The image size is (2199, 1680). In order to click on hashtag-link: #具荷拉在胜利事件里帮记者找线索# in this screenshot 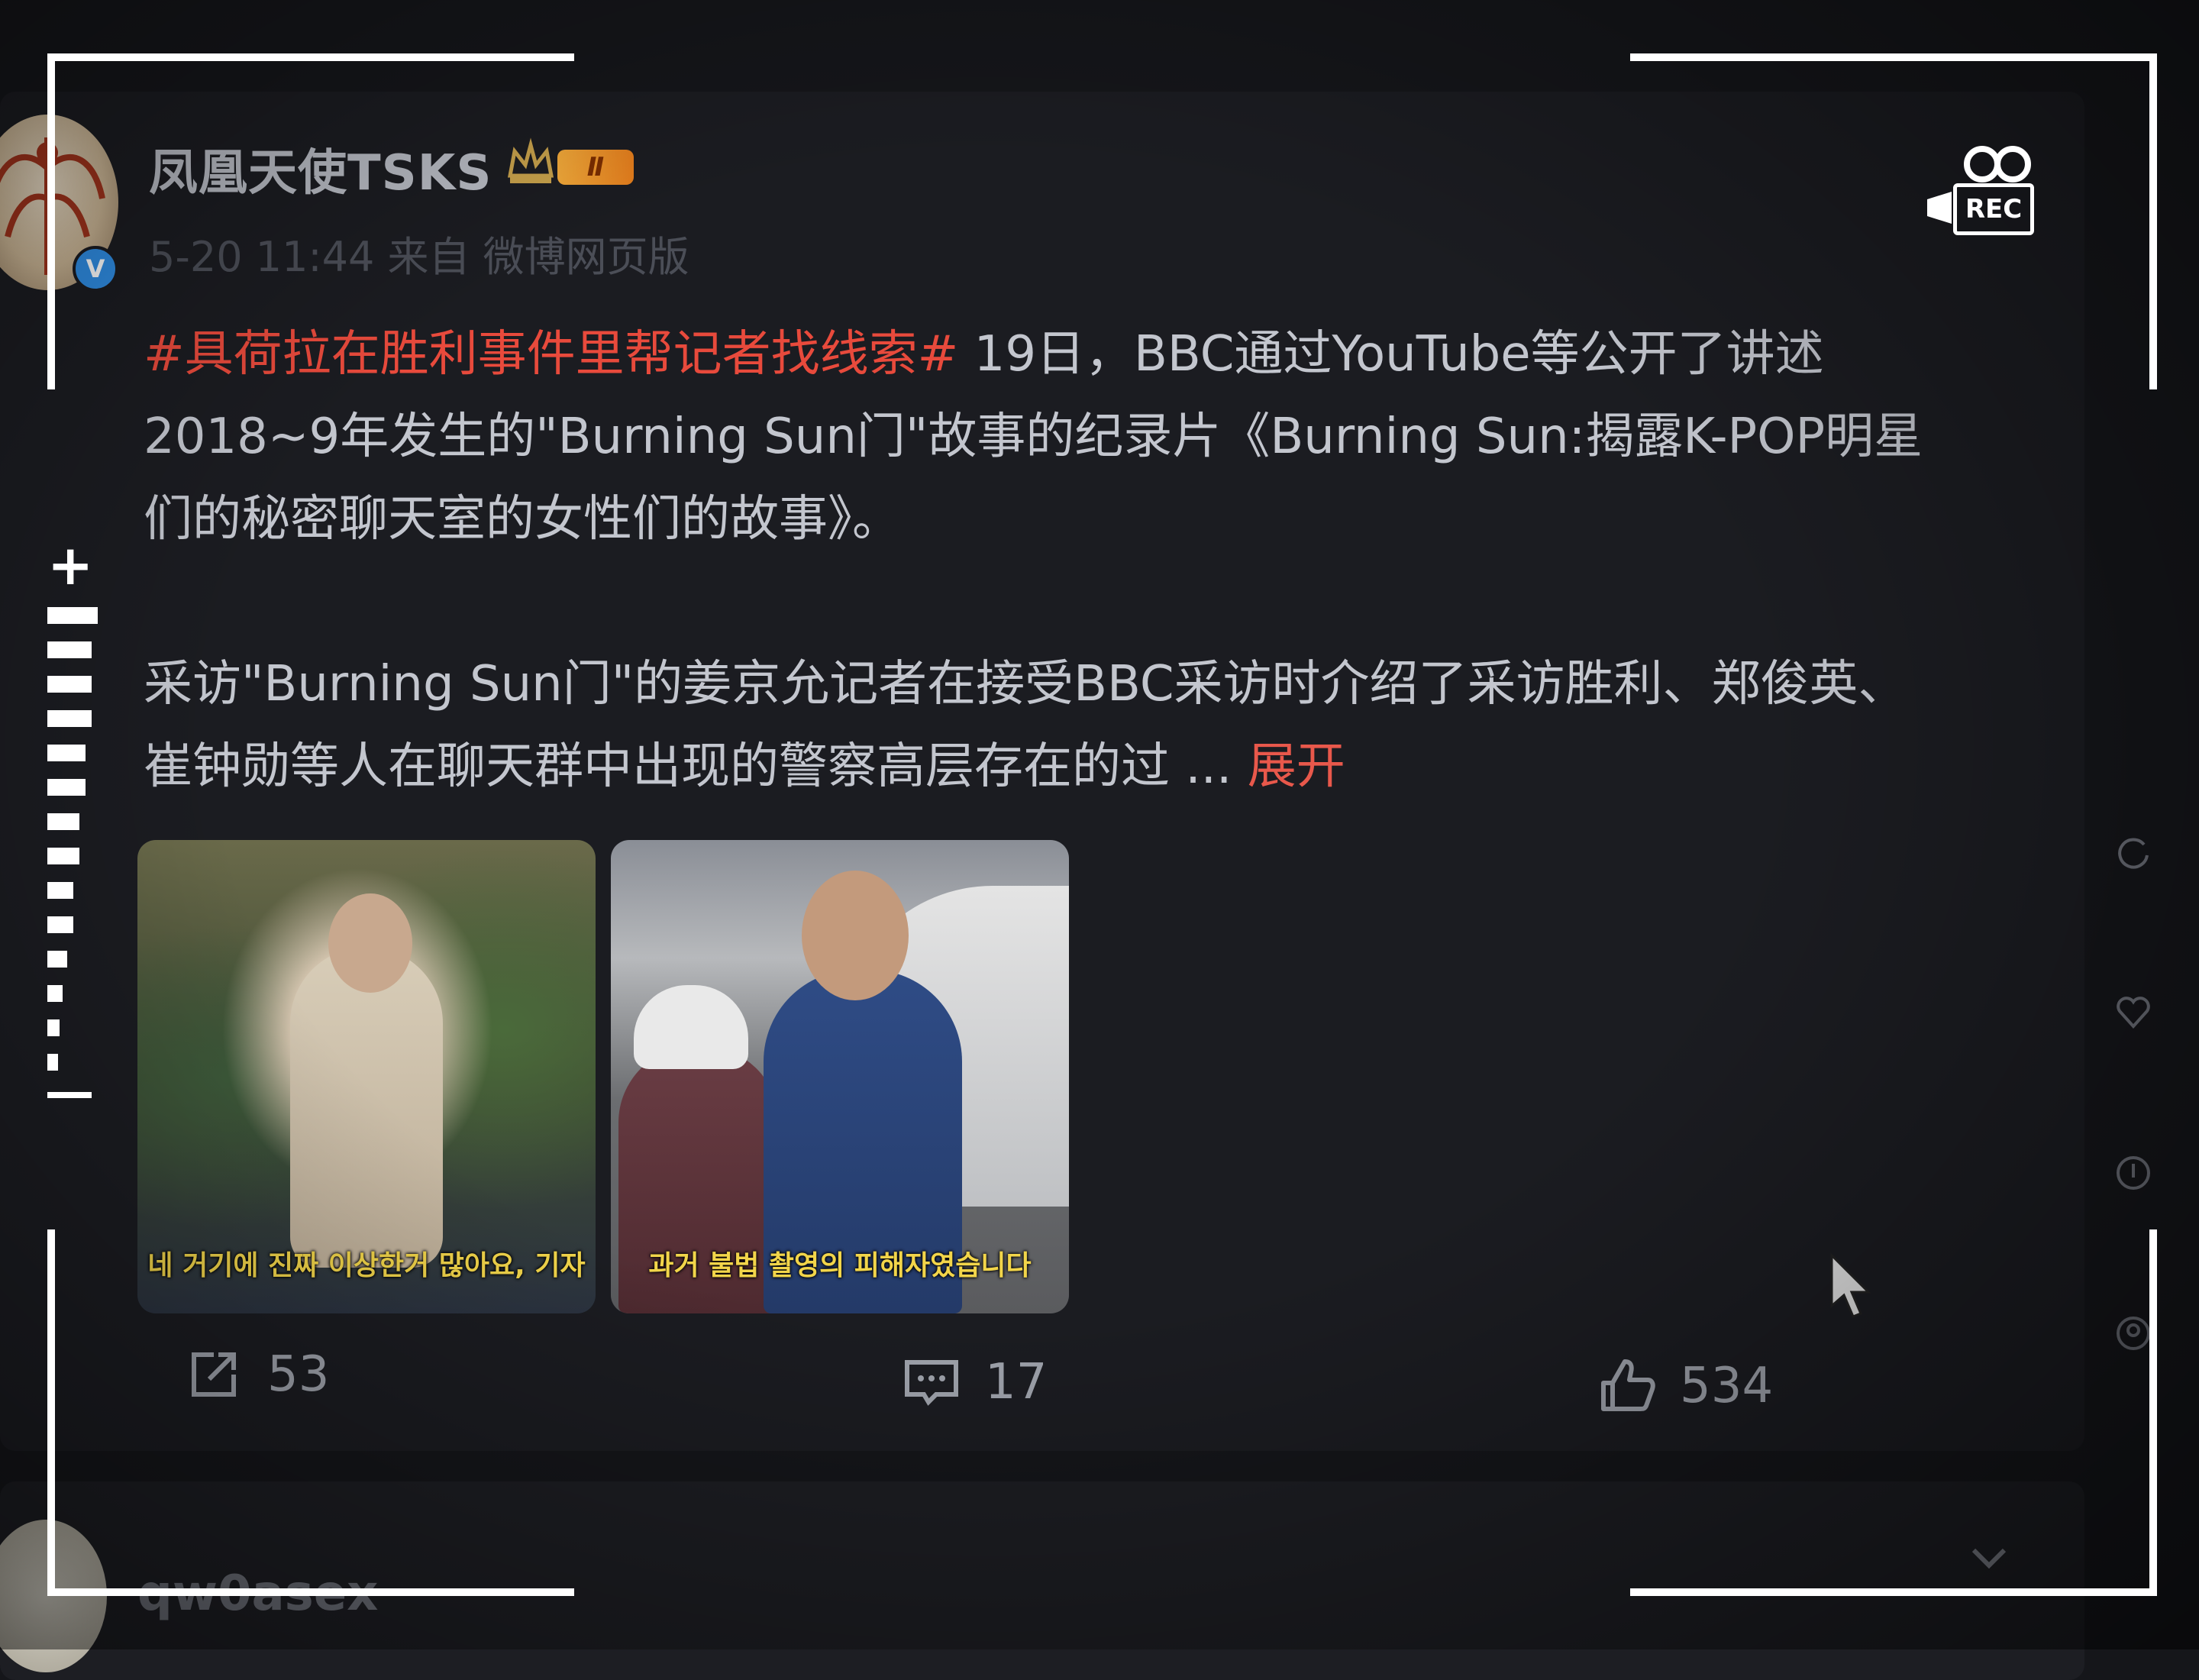, I will do `click(551, 354)`.